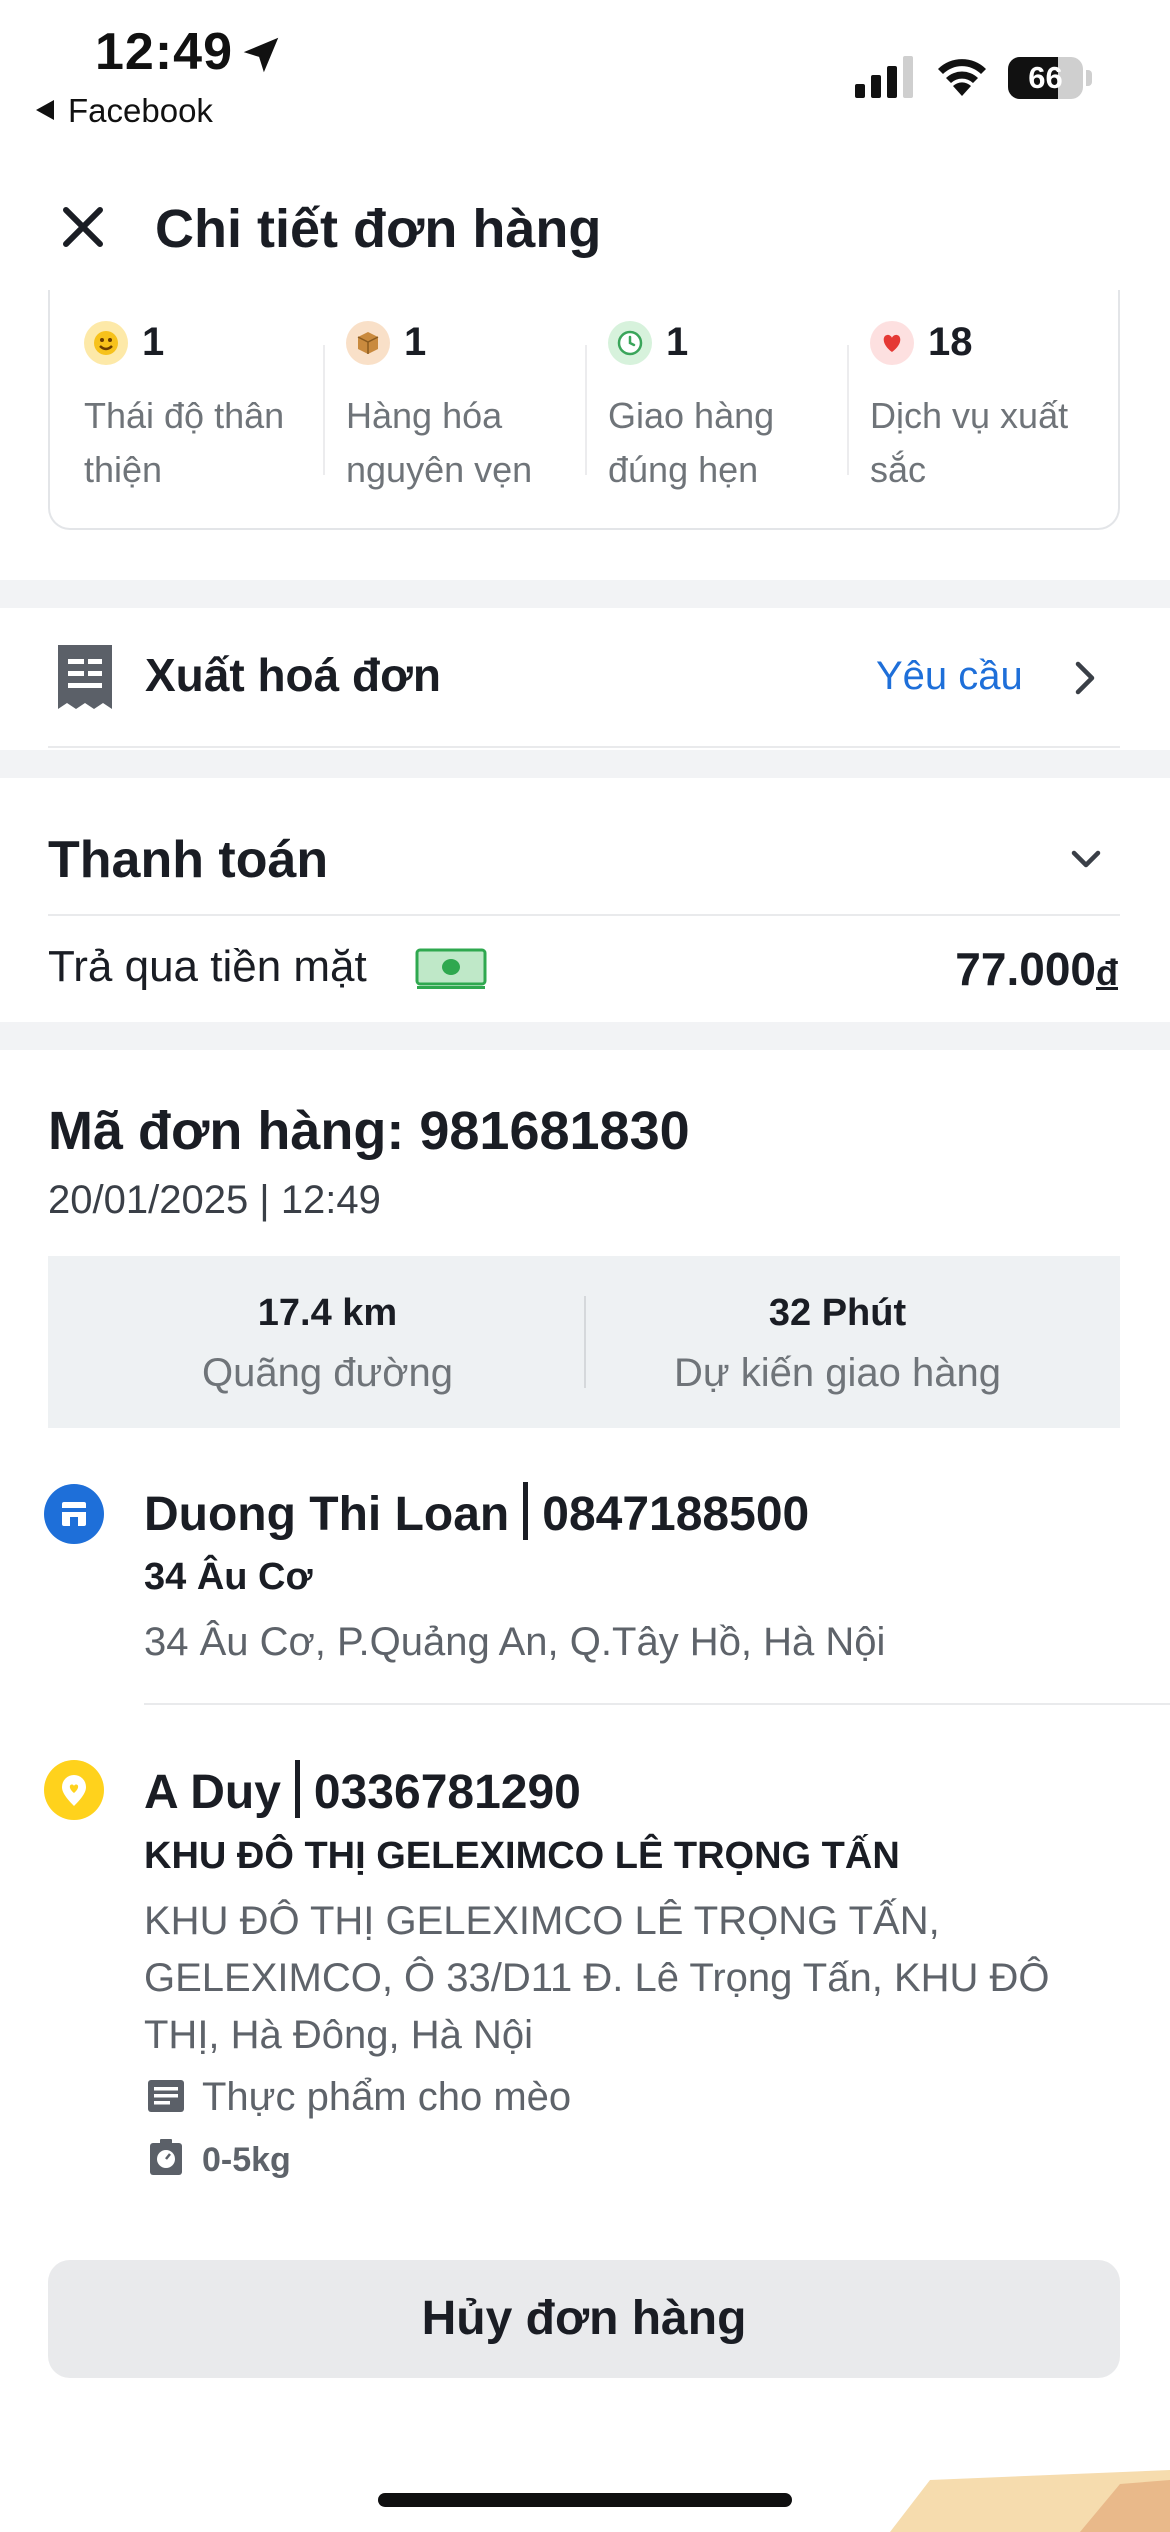 This screenshot has height=2532, width=1170. Describe the element at coordinates (369, 1131) in the screenshot. I see `order-code: Mã đơn hàng: 981681830` at that location.